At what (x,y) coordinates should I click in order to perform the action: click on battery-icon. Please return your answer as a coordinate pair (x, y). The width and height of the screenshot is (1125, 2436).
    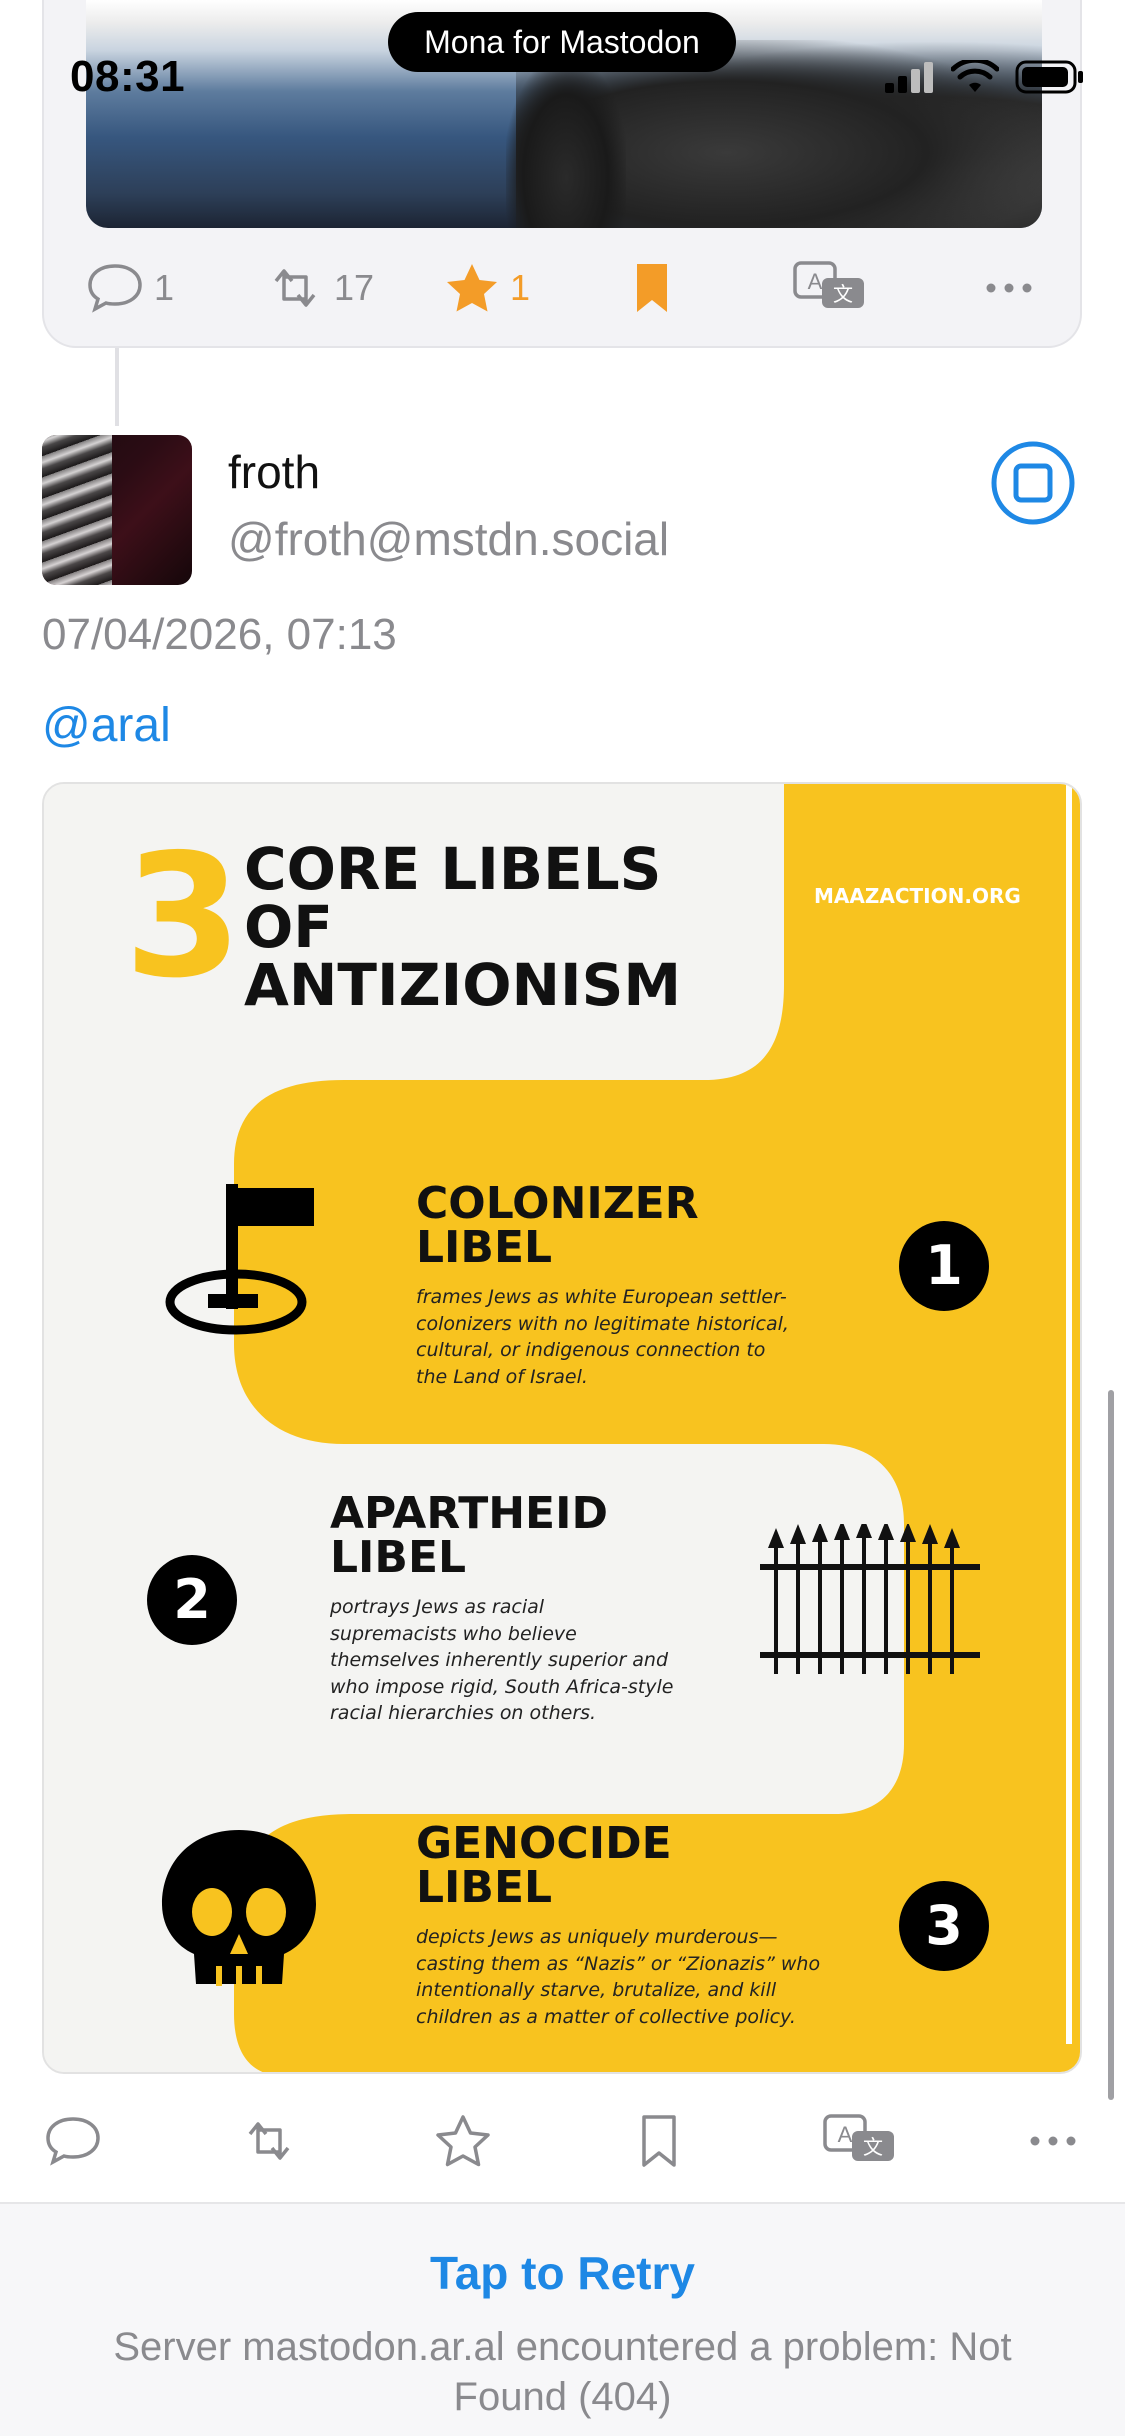
    Looking at the image, I should click on (1049, 77).